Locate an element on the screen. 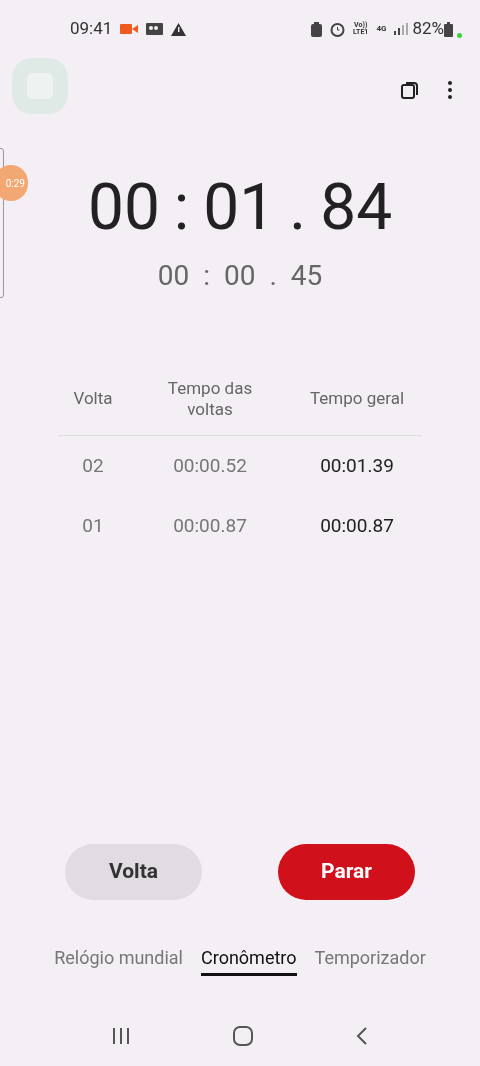 The image size is (480, 1066). tab: Temporizador is located at coordinates (370, 960).